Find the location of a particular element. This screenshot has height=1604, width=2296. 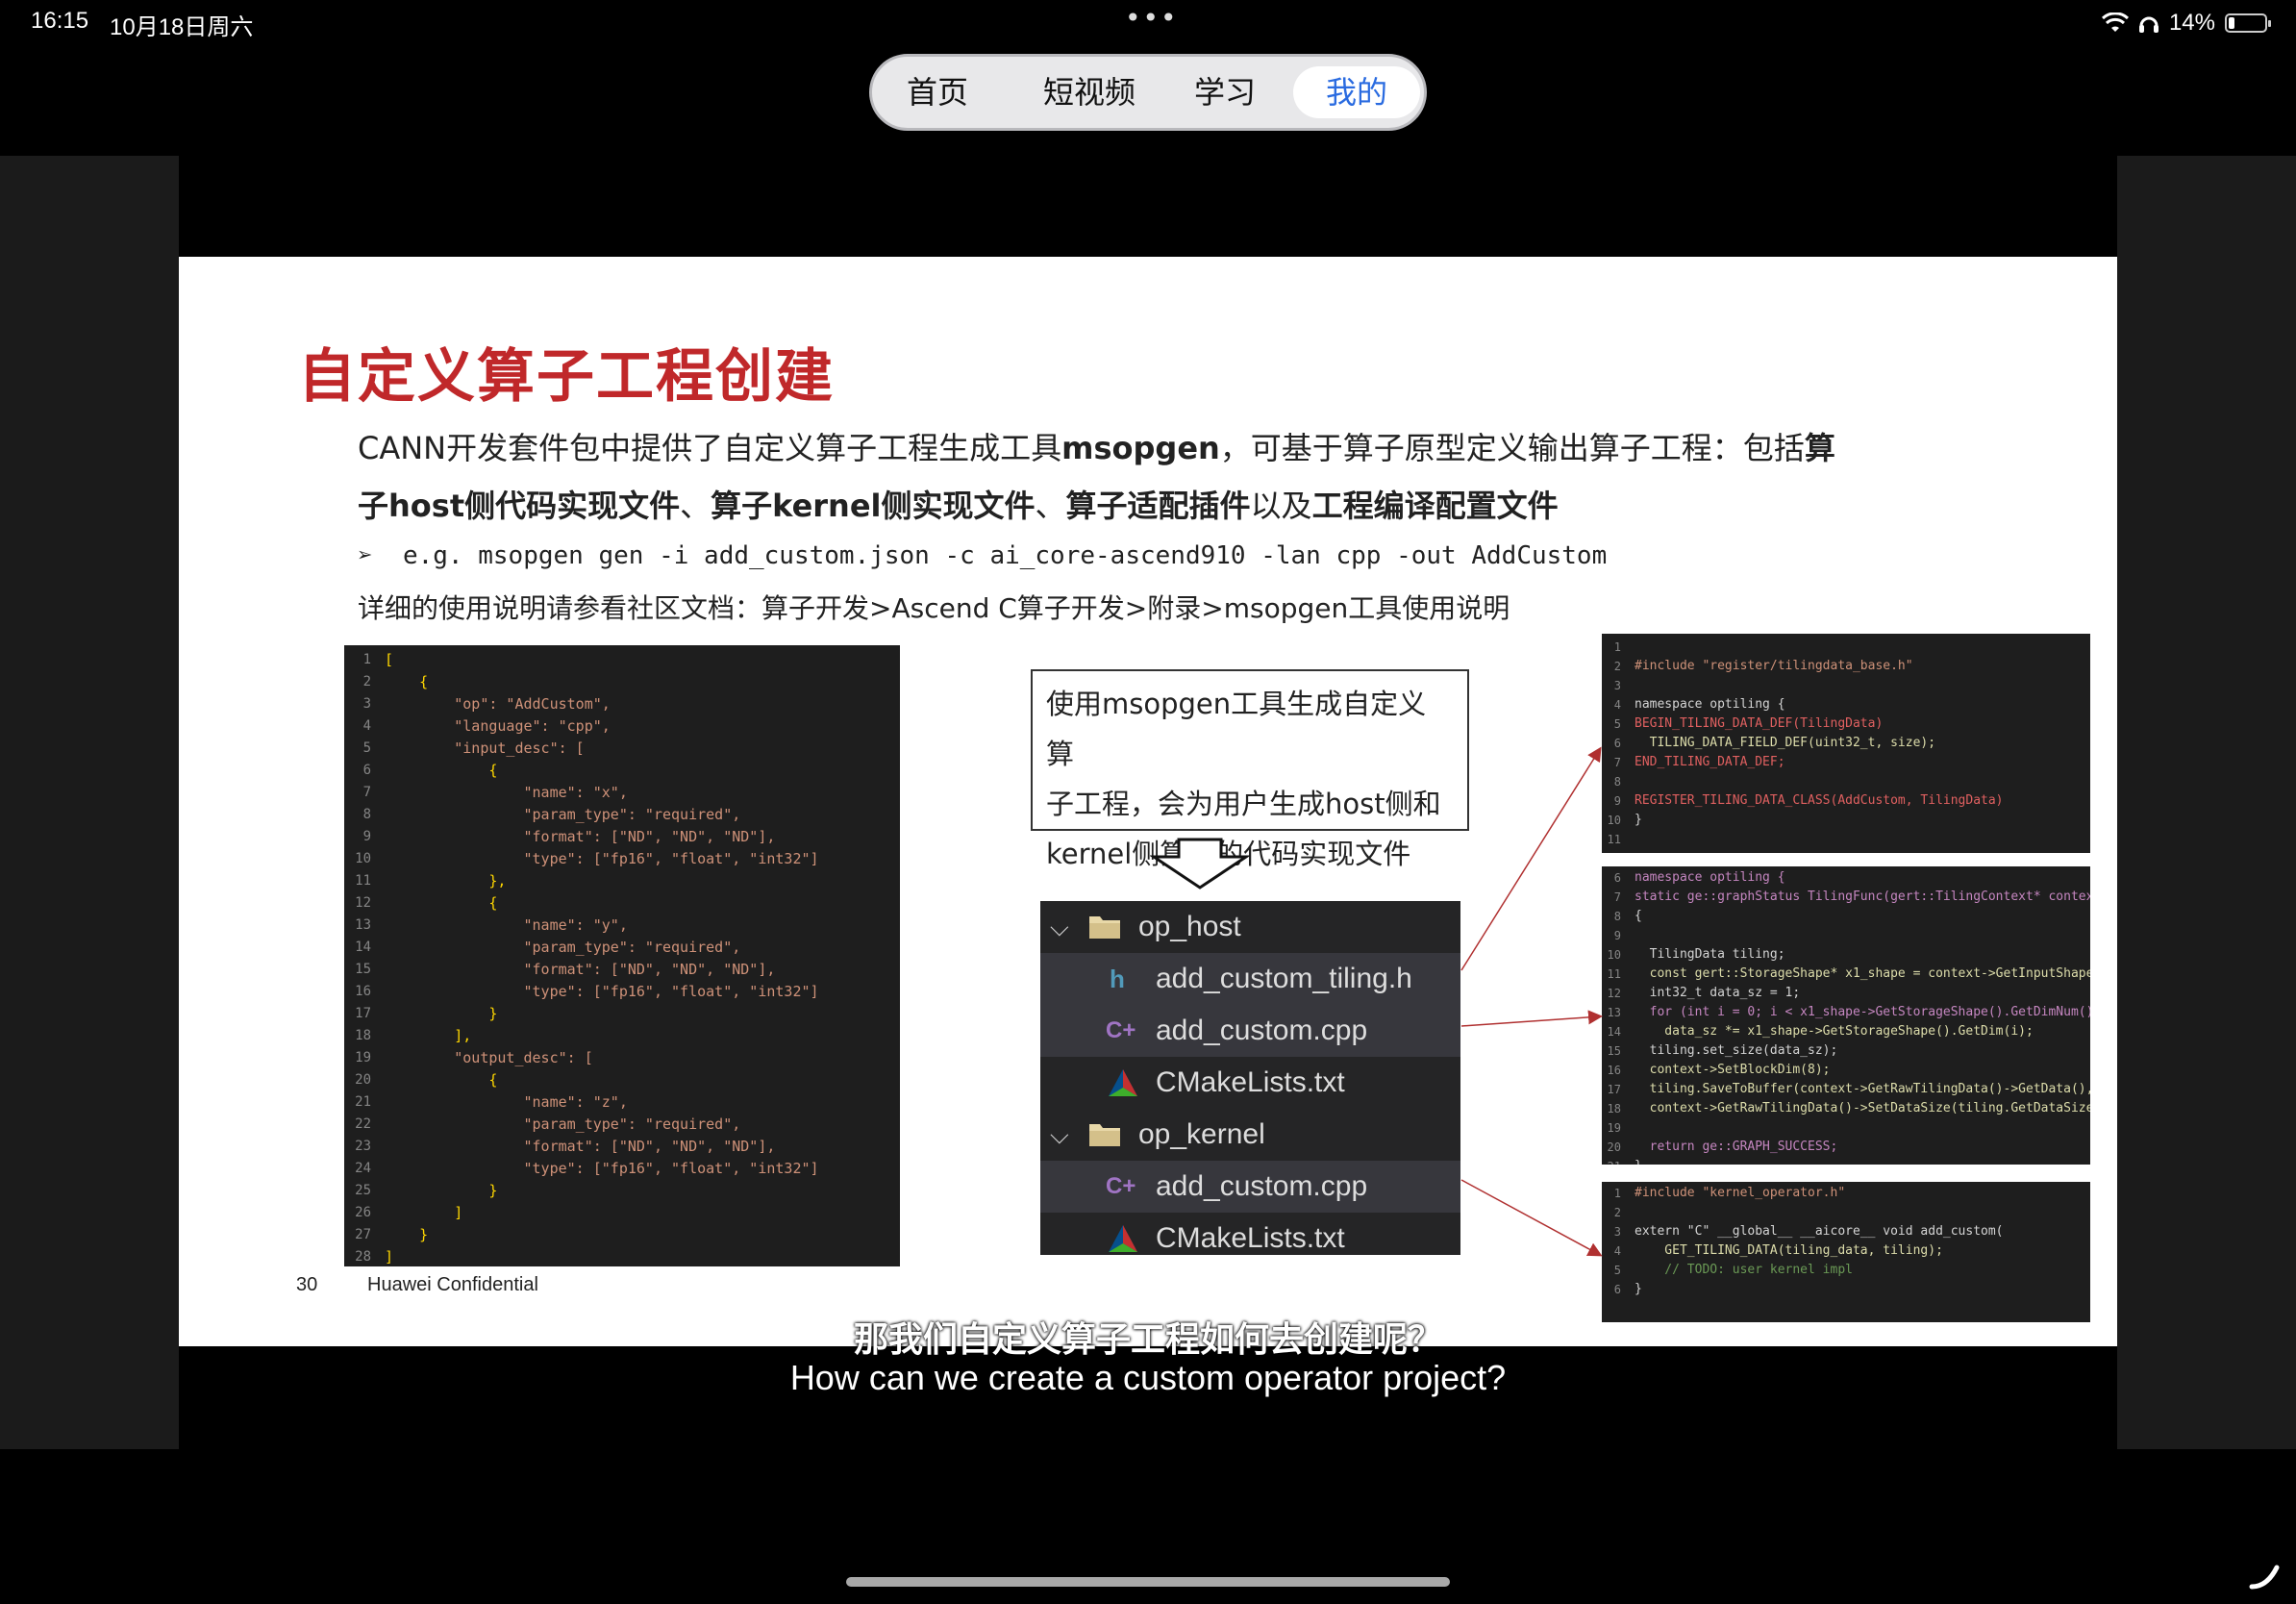

multitask-dots-icon: ••• is located at coordinates (1152, 18).